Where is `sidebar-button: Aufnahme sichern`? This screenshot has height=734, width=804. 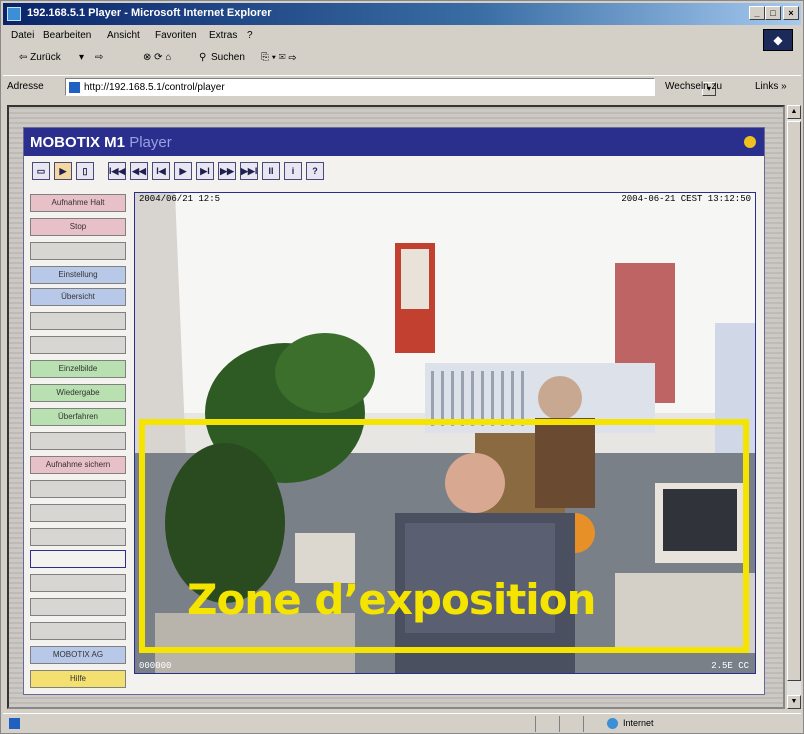 sidebar-button: Aufnahme sichern is located at coordinates (78, 465).